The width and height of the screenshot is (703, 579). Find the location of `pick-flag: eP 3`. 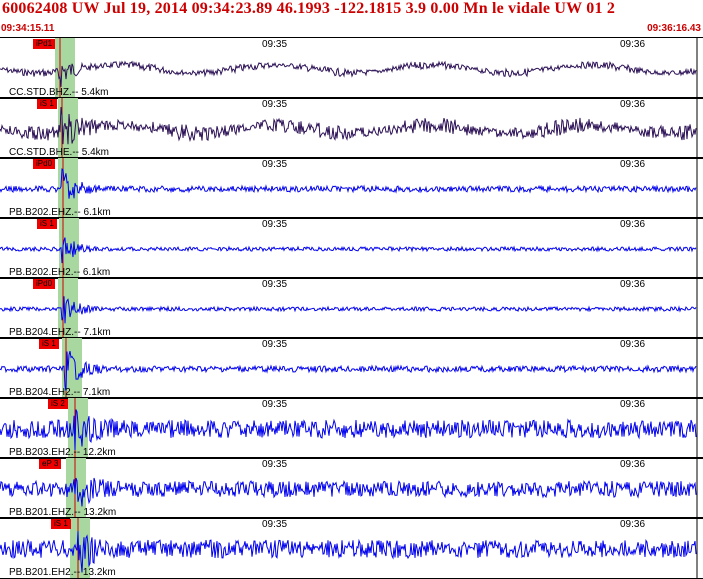

pick-flag: eP 3 is located at coordinates (50, 464).